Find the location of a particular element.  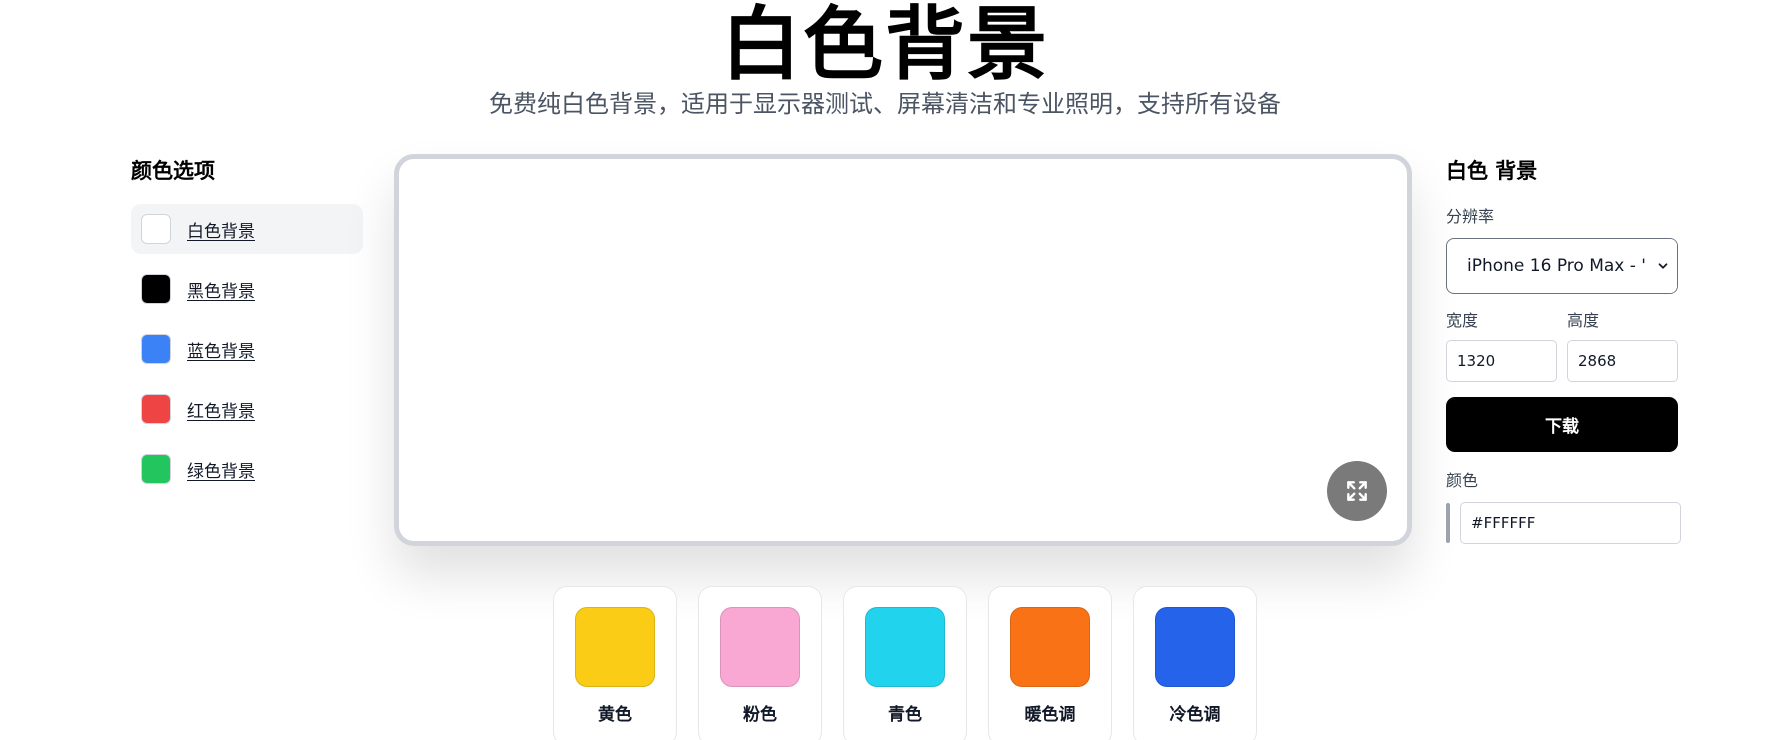

card-label: 冷色调 is located at coordinates (1195, 715).